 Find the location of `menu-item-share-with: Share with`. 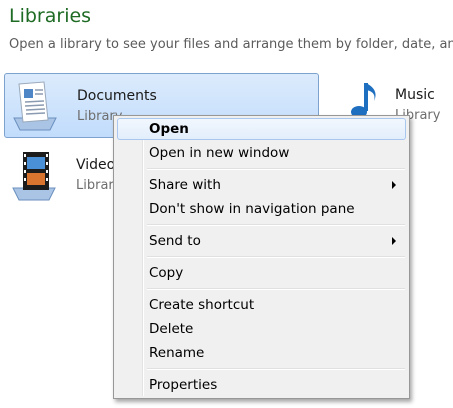

menu-item-share-with: Share with is located at coordinates (261, 185).